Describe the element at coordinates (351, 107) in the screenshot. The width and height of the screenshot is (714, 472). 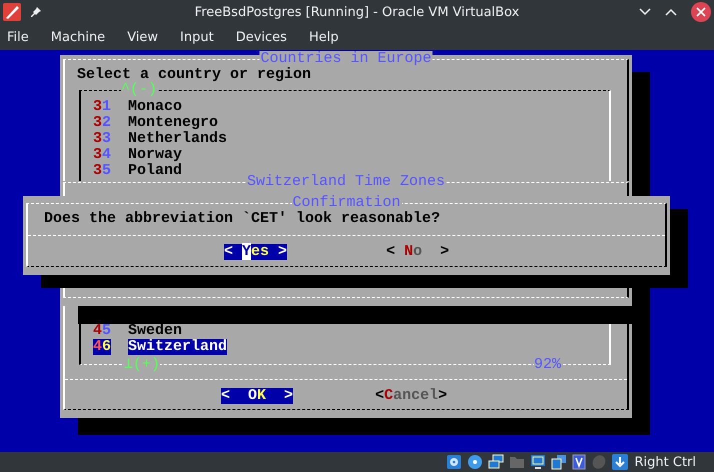
I see `list-item: 31 Monaco` at that location.